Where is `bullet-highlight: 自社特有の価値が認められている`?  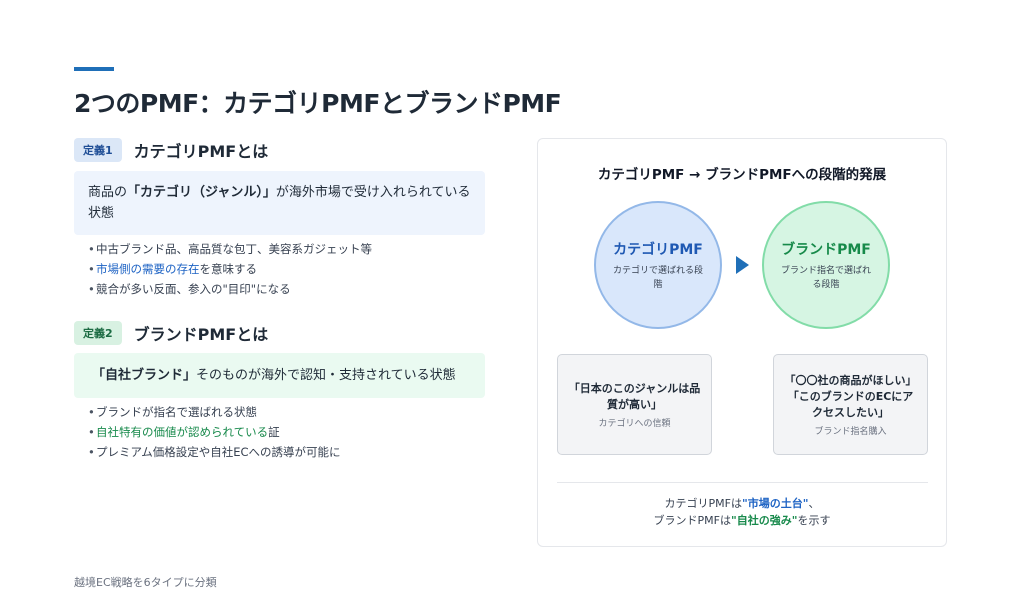 bullet-highlight: 自社特有の価値が認められている is located at coordinates (182, 432).